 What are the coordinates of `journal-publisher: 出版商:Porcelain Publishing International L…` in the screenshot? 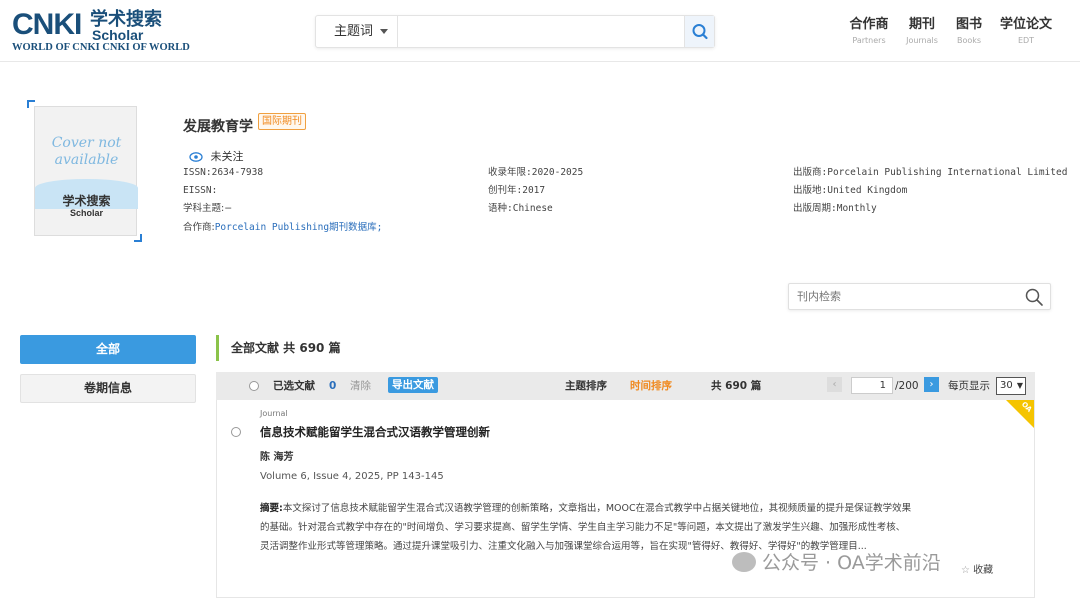 It's located at (930, 172).